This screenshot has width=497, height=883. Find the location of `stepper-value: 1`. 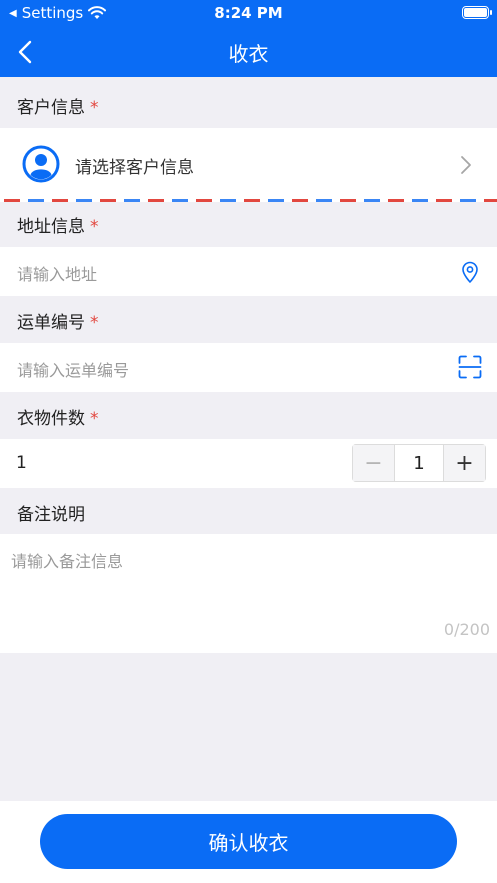

stepper-value: 1 is located at coordinates (419, 463).